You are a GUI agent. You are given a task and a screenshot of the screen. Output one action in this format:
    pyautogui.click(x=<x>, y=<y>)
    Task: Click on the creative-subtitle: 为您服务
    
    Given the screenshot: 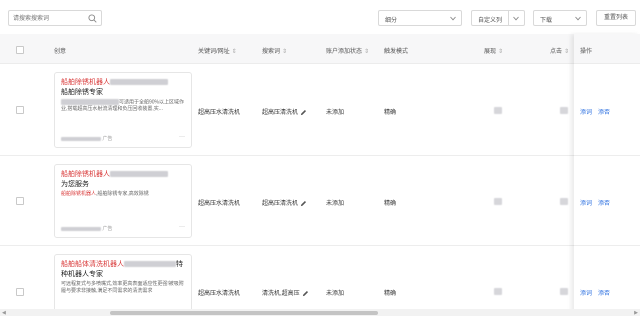 What is the action you would take?
    pyautogui.click(x=75, y=184)
    